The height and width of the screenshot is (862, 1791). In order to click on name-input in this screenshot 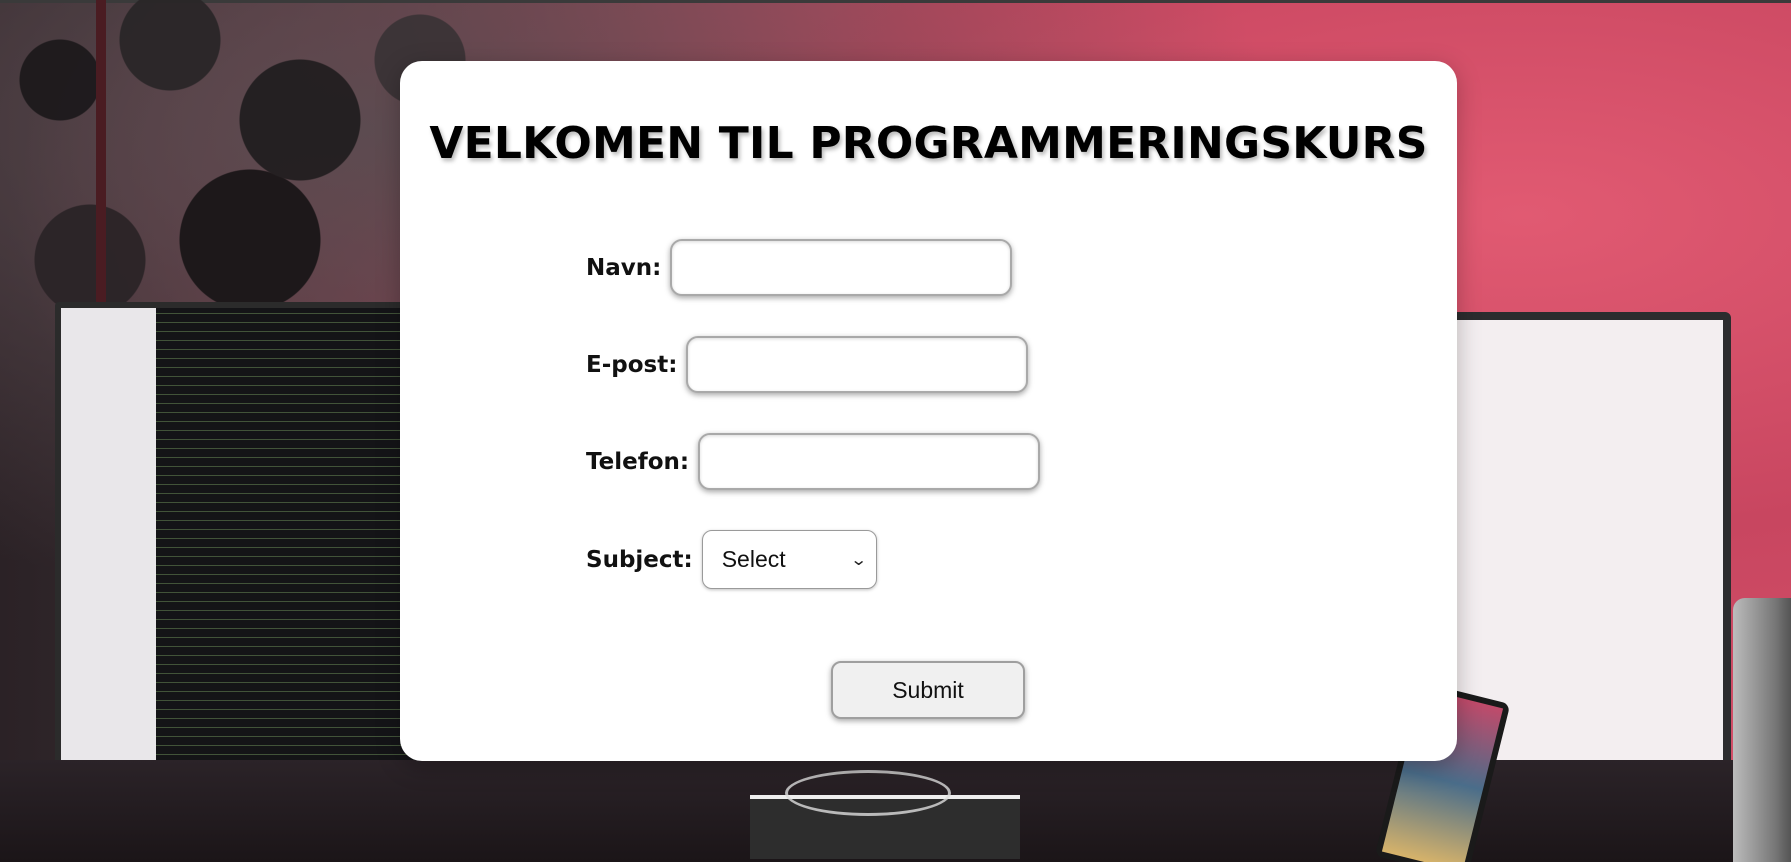, I will do `click(841, 267)`.